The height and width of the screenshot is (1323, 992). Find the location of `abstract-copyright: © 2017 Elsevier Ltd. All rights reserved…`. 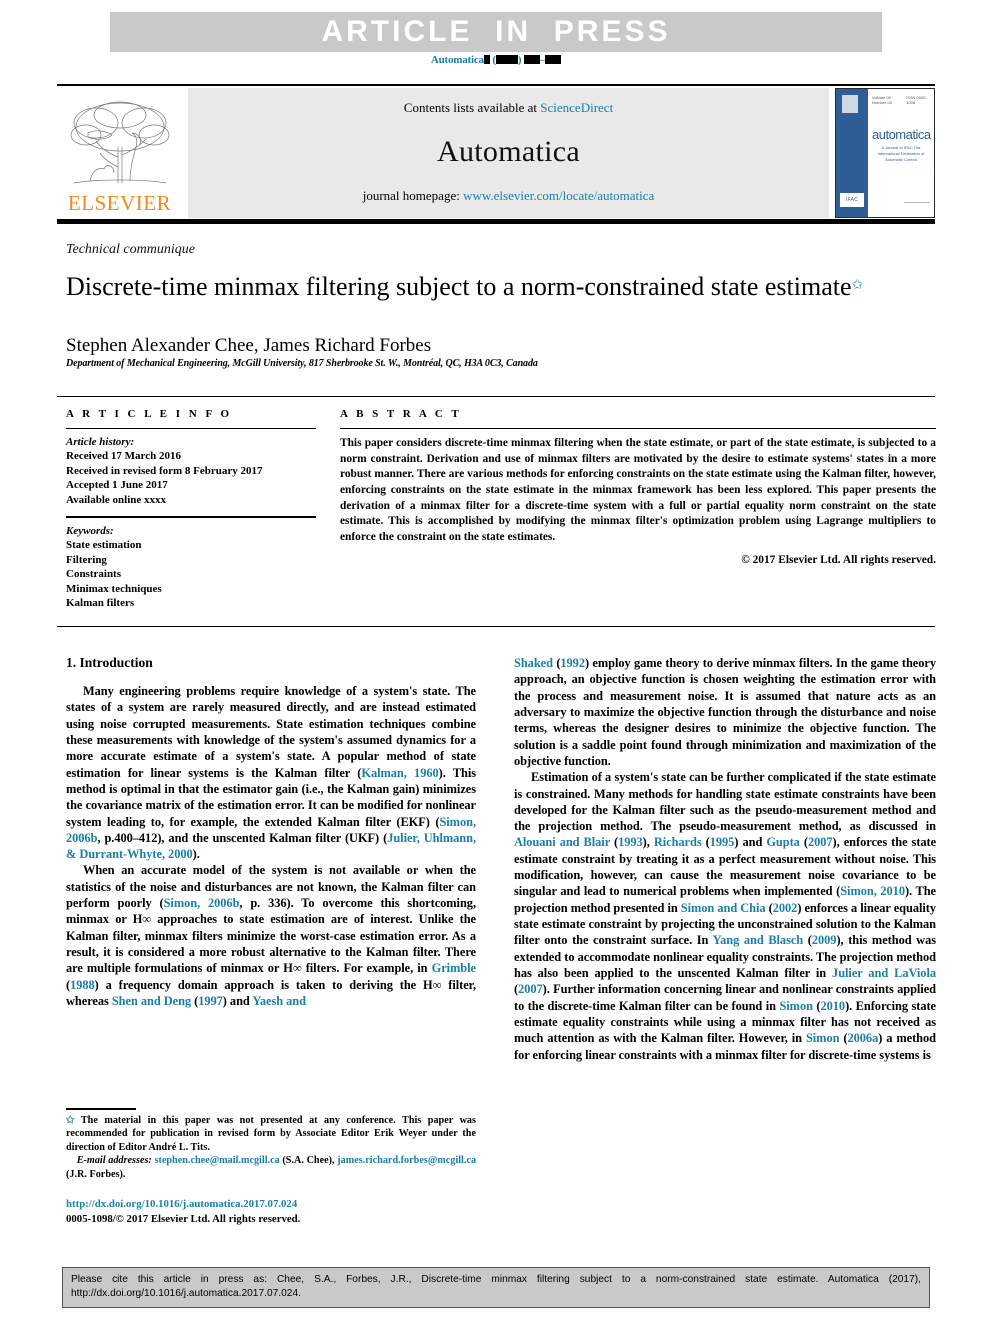

abstract-copyright: © 2017 Elsevier Ltd. All rights reserved… is located at coordinates (838, 560).